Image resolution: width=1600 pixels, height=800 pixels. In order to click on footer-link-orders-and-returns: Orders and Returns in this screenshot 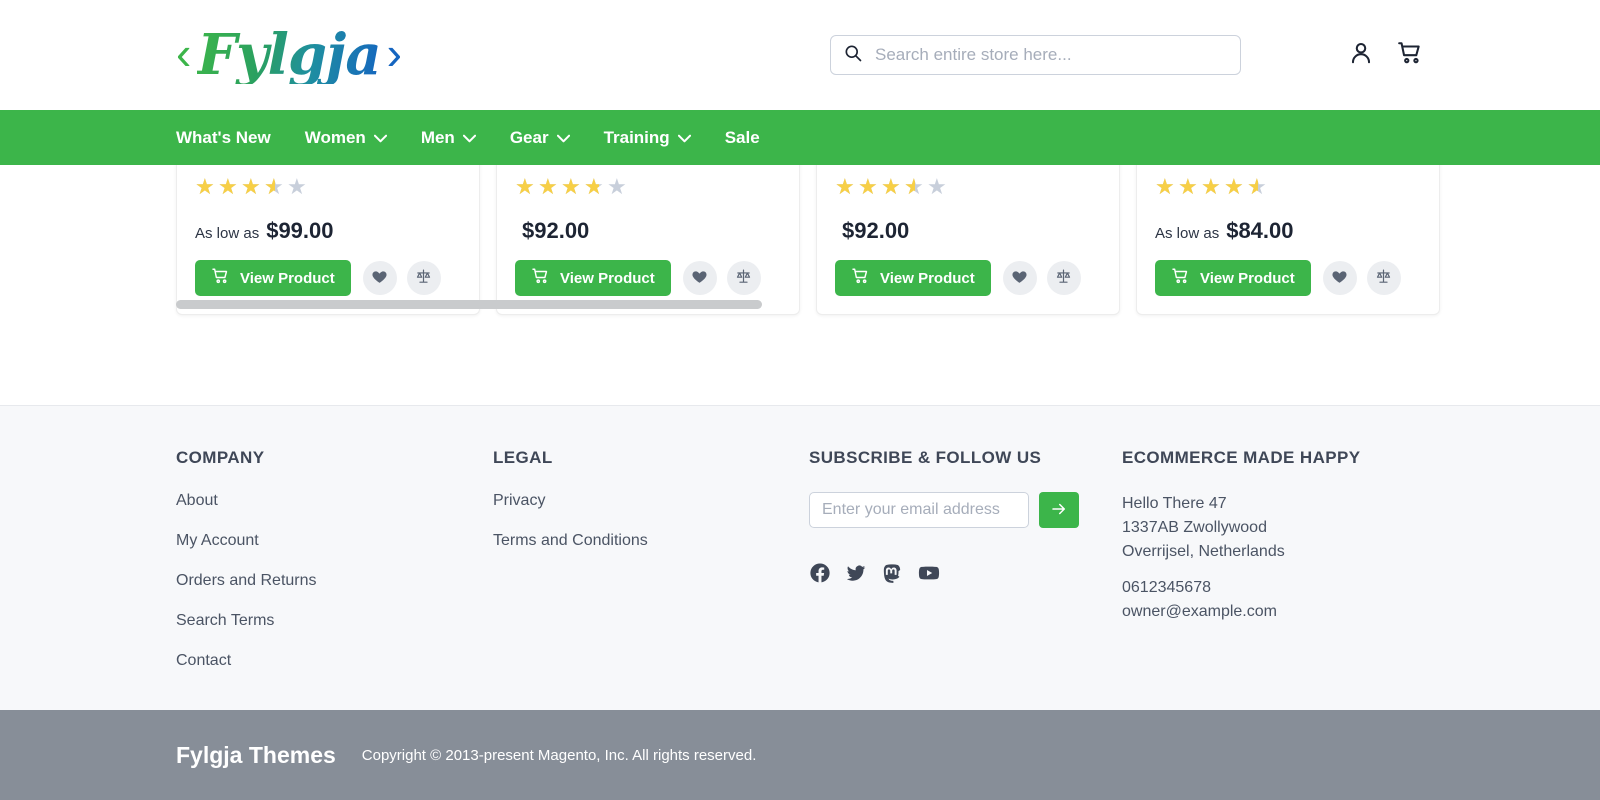, I will do `click(334, 581)`.